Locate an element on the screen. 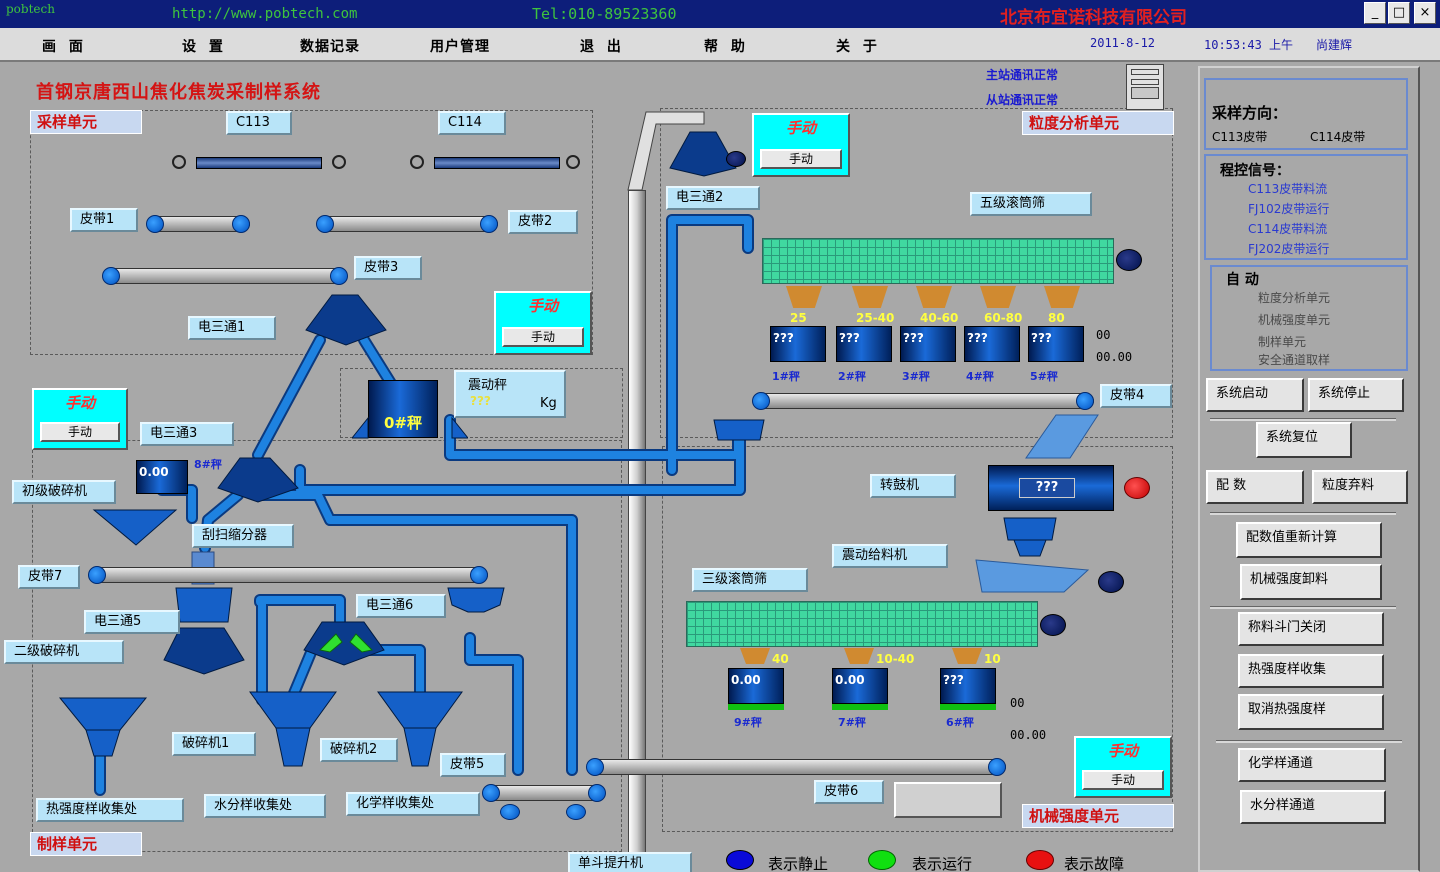 The height and width of the screenshot is (872, 1440). primary-bin-name: 8#秤 is located at coordinates (208, 464).